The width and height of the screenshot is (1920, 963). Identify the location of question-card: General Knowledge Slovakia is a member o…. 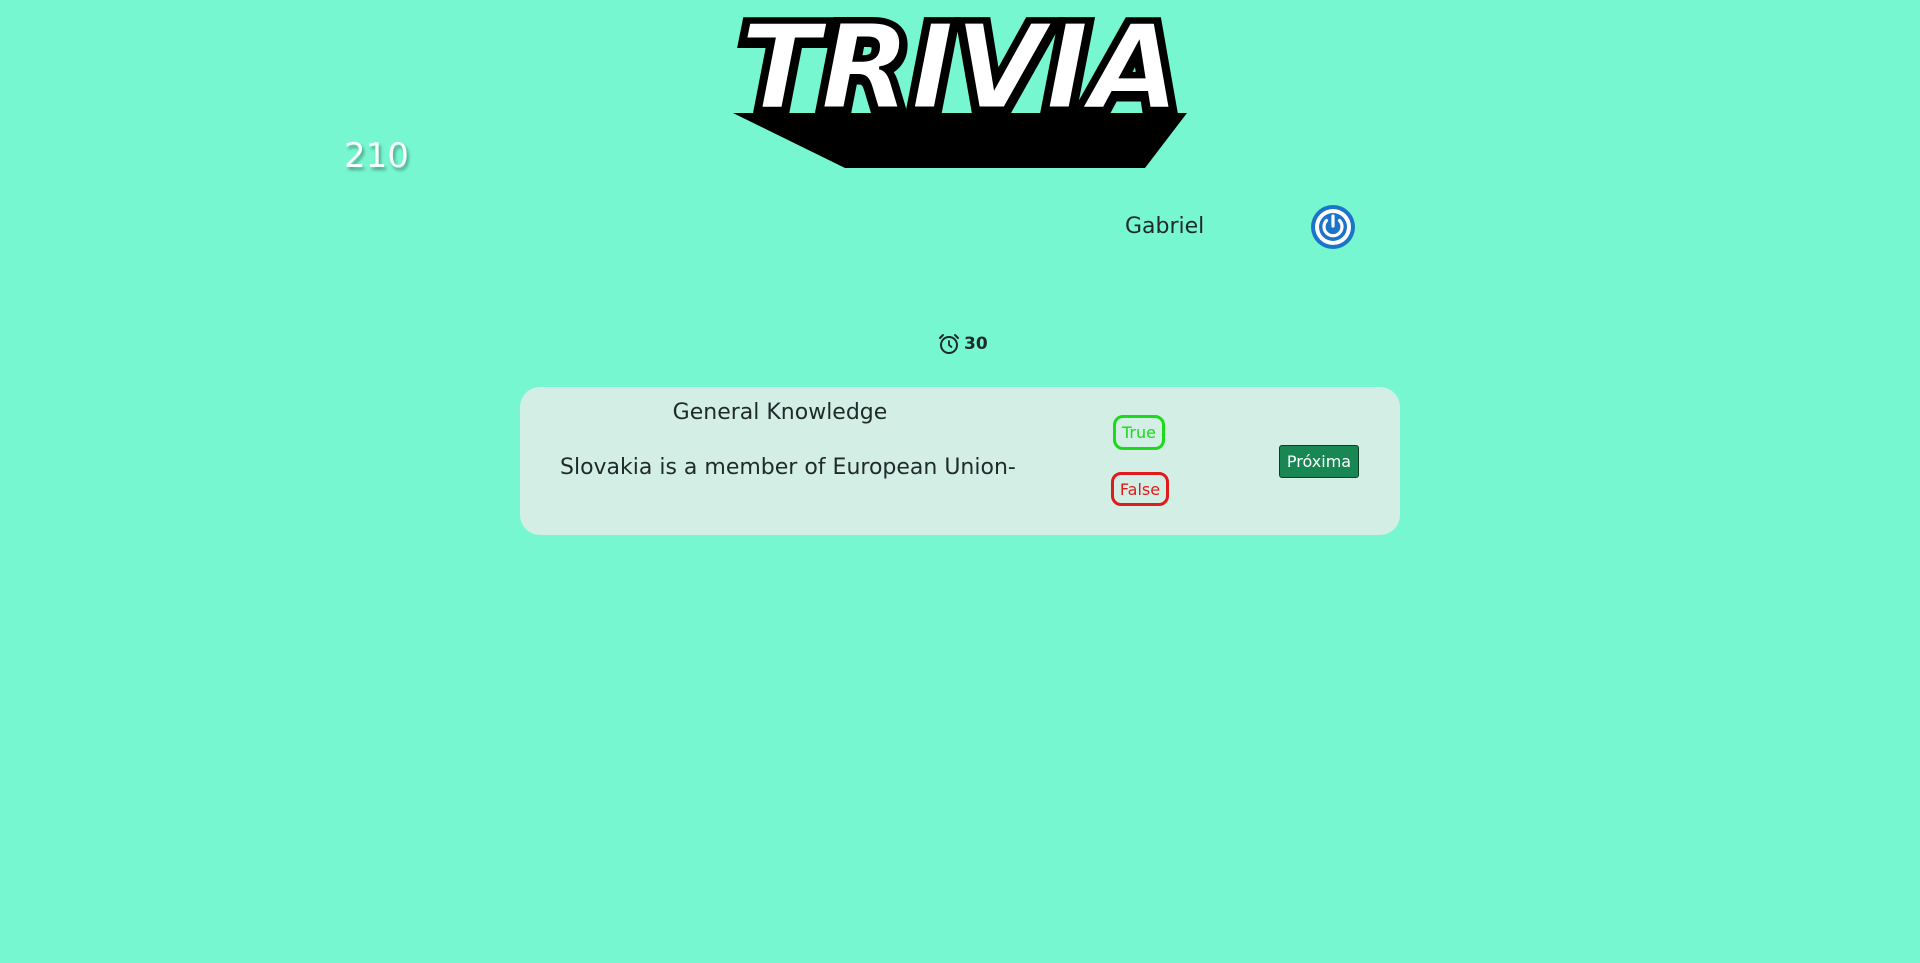
(960, 461).